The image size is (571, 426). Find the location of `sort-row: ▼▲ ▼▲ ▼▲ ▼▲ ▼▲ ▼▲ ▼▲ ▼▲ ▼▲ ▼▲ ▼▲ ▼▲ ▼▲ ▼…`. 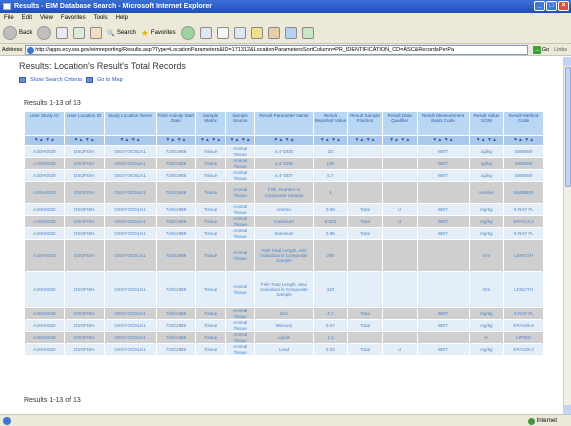

sort-row: ▼▲ ▼▲ ▼▲ ▼▲ ▼▲ ▼▲ ▼▲ ▼▲ ▼▲ ▼▲ ▼▲ ▼▲ ▼▲ ▼… is located at coordinates (284, 140).